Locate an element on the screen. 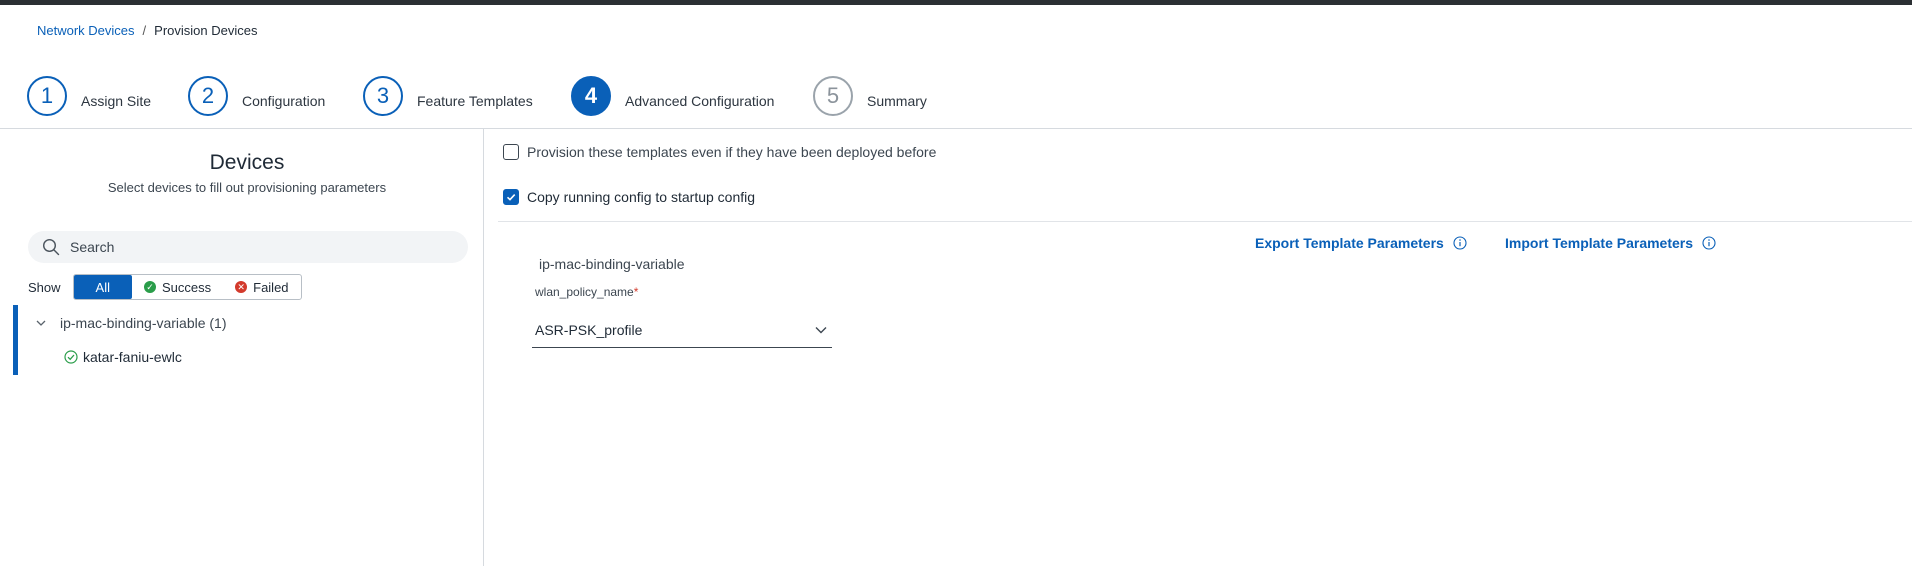  success-icon: ✓ is located at coordinates (149, 287).